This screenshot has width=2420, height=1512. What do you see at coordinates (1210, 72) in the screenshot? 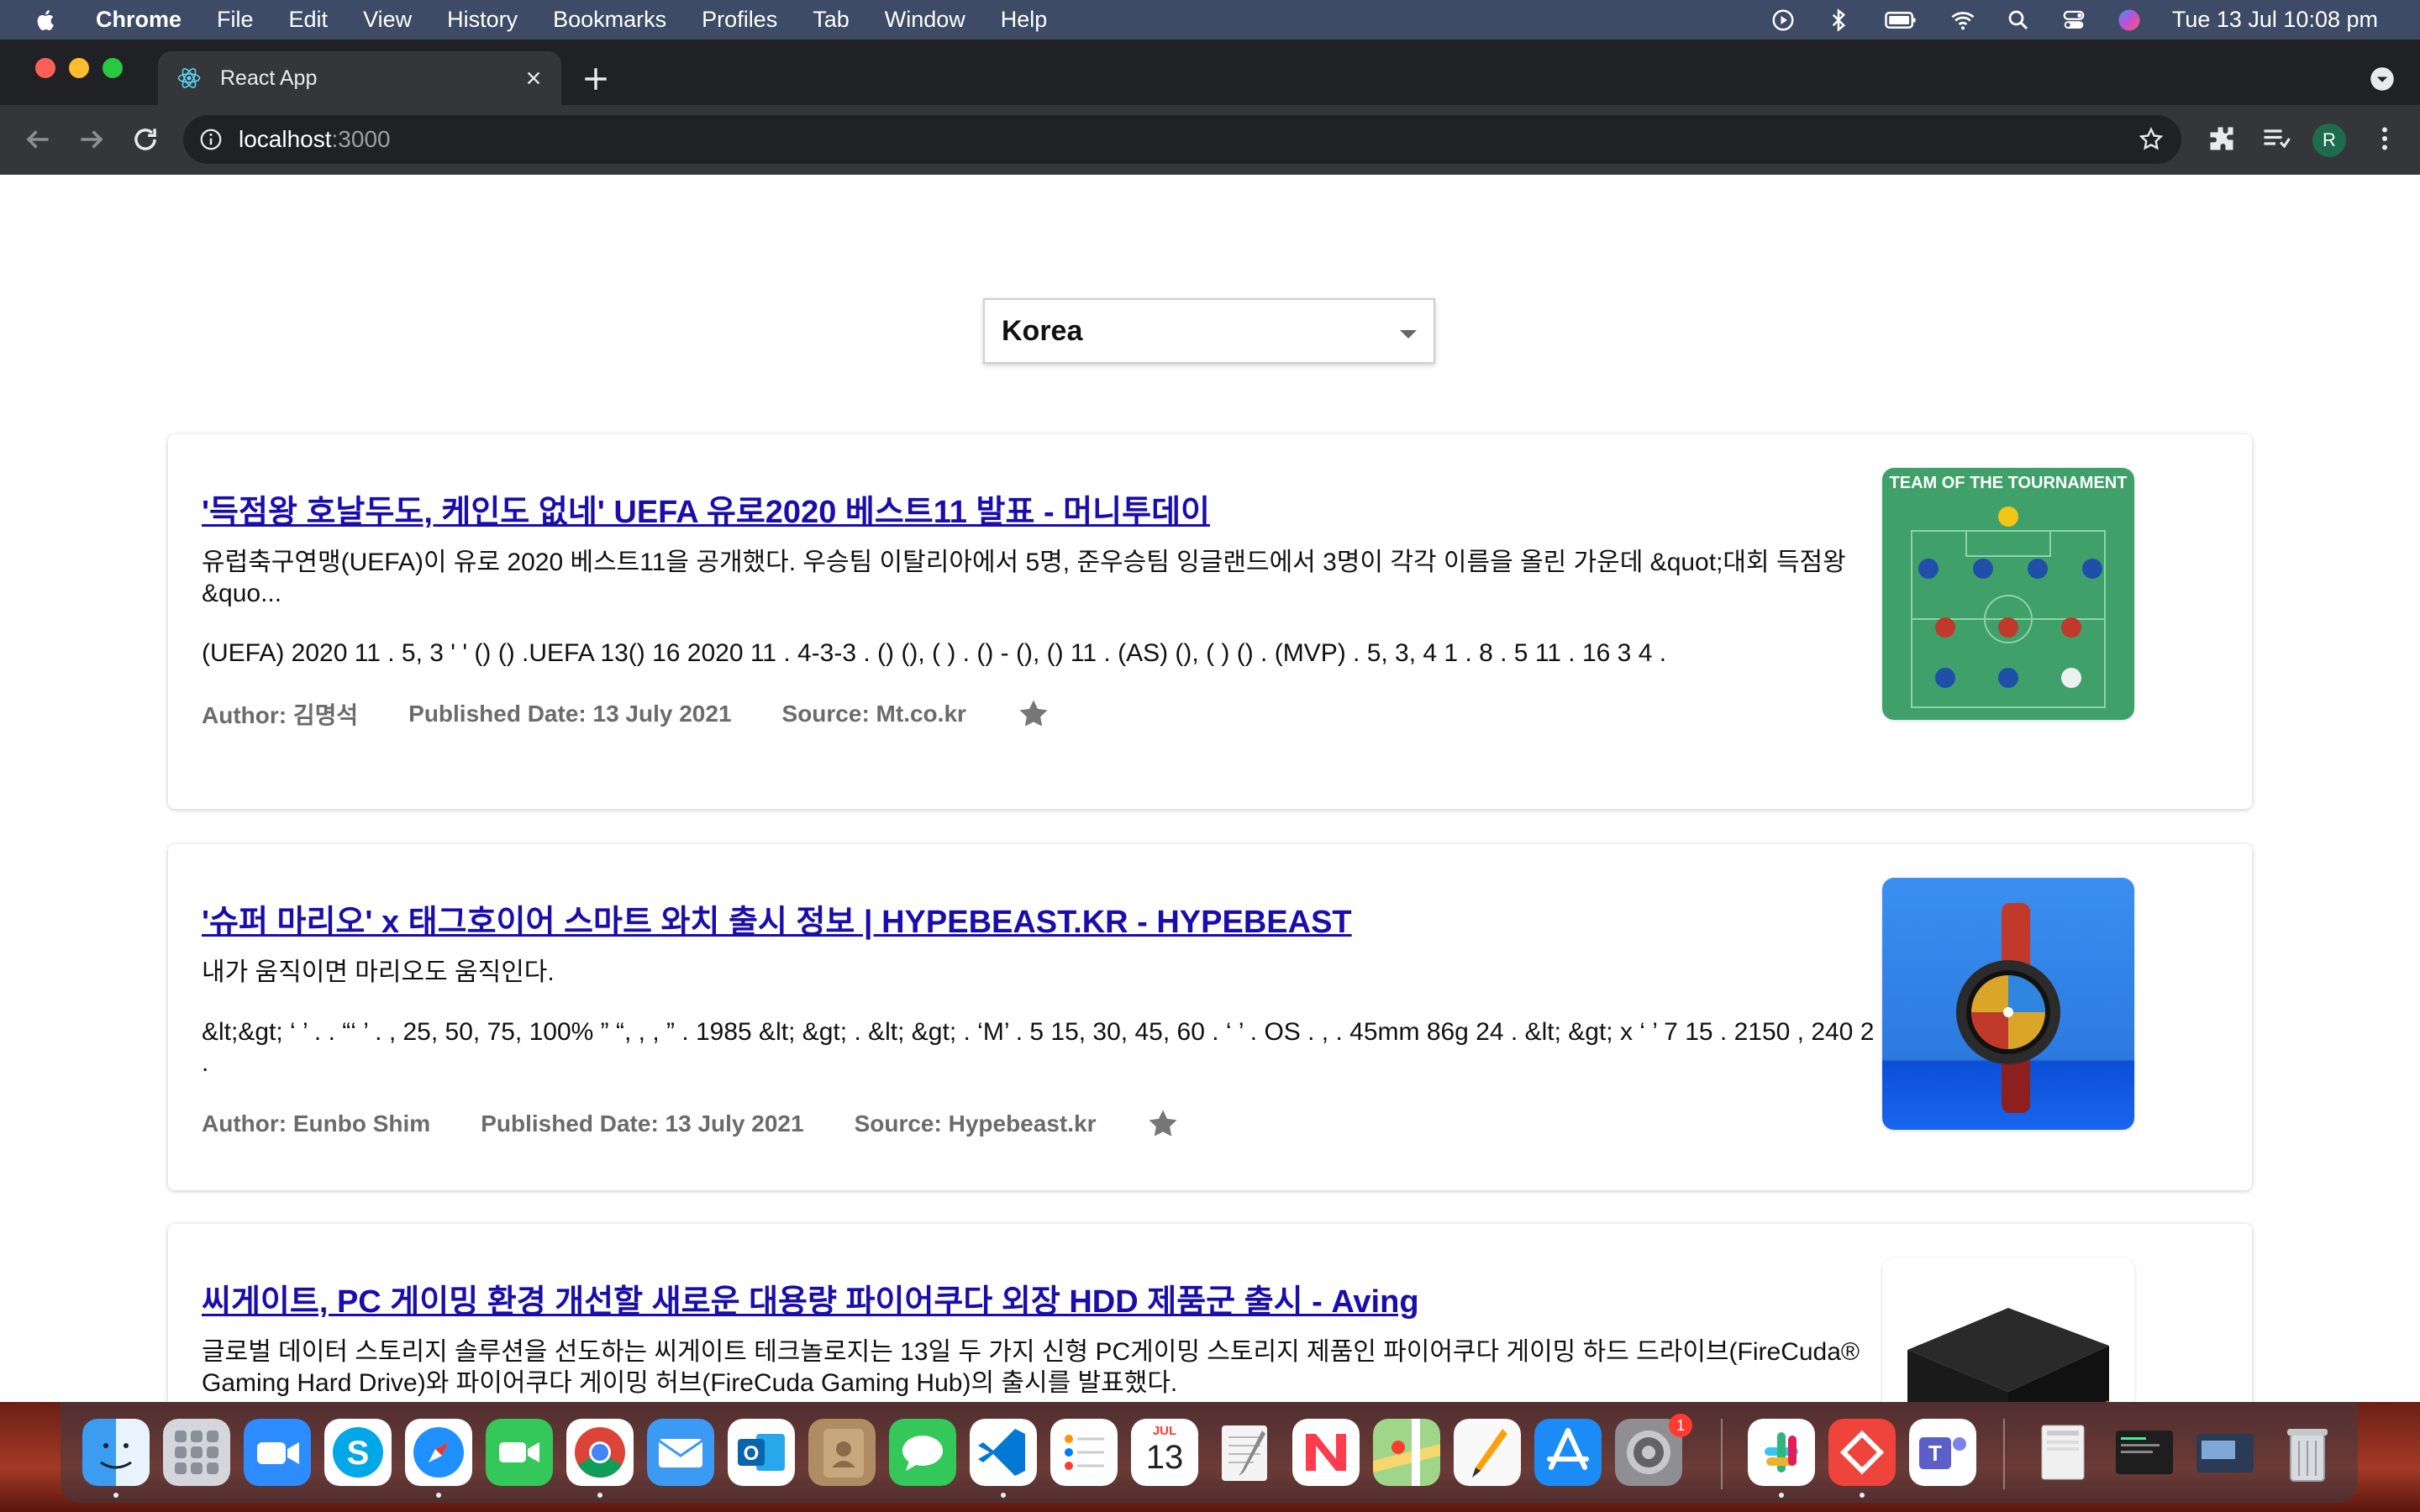
I see `tab-strip: React App` at bounding box center [1210, 72].